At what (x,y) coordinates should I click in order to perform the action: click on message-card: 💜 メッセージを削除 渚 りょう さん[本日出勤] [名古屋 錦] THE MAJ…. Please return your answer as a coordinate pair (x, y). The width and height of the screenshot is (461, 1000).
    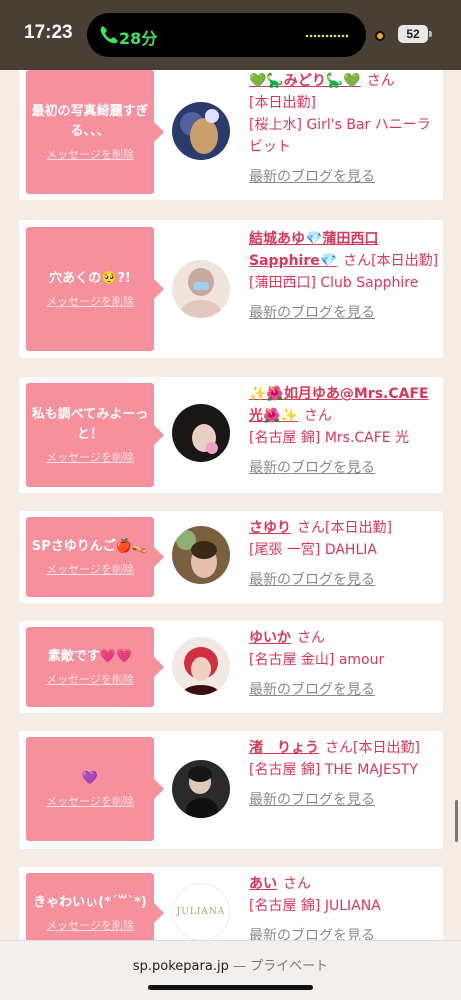
    Looking at the image, I should click on (231, 790).